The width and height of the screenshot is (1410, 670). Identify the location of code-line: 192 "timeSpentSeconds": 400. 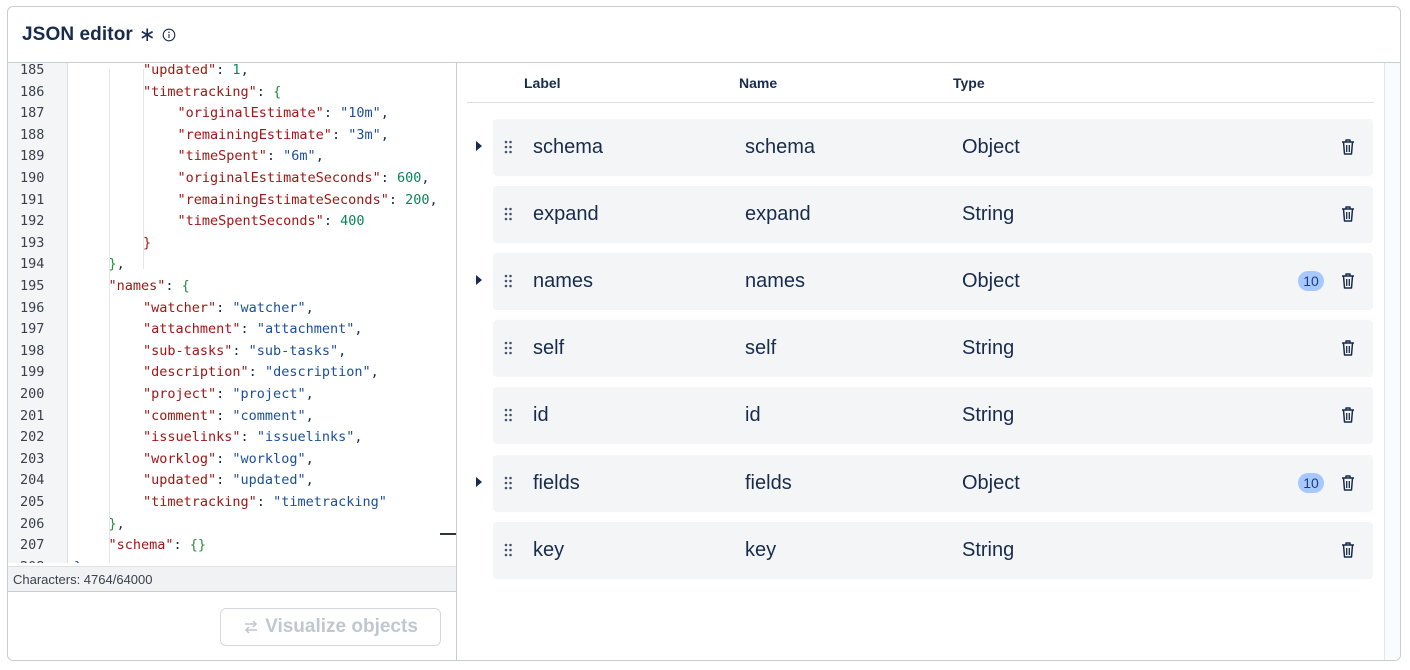
(232, 222).